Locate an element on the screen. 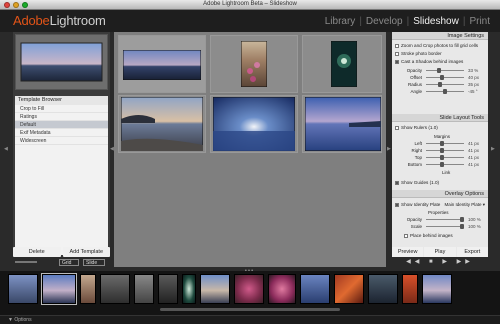  module-library: Library is located at coordinates (340, 21).